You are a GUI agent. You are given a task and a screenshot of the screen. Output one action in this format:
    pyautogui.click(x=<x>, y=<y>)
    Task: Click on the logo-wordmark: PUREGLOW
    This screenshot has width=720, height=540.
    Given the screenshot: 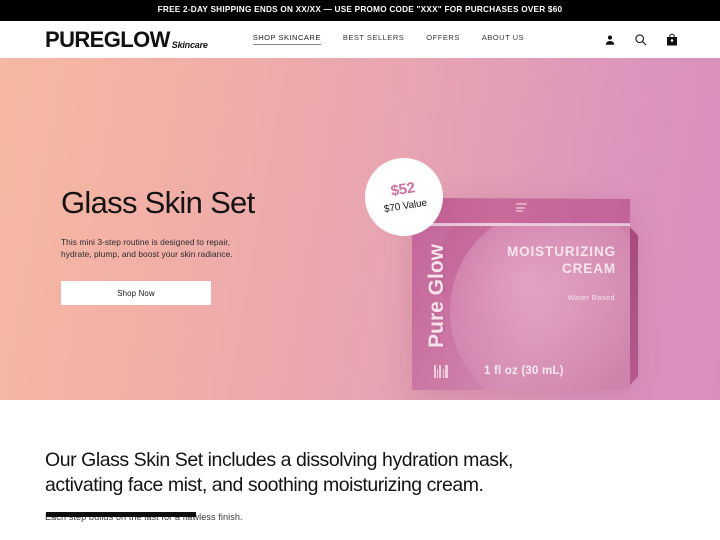 What is the action you would take?
    pyautogui.click(x=107, y=39)
    